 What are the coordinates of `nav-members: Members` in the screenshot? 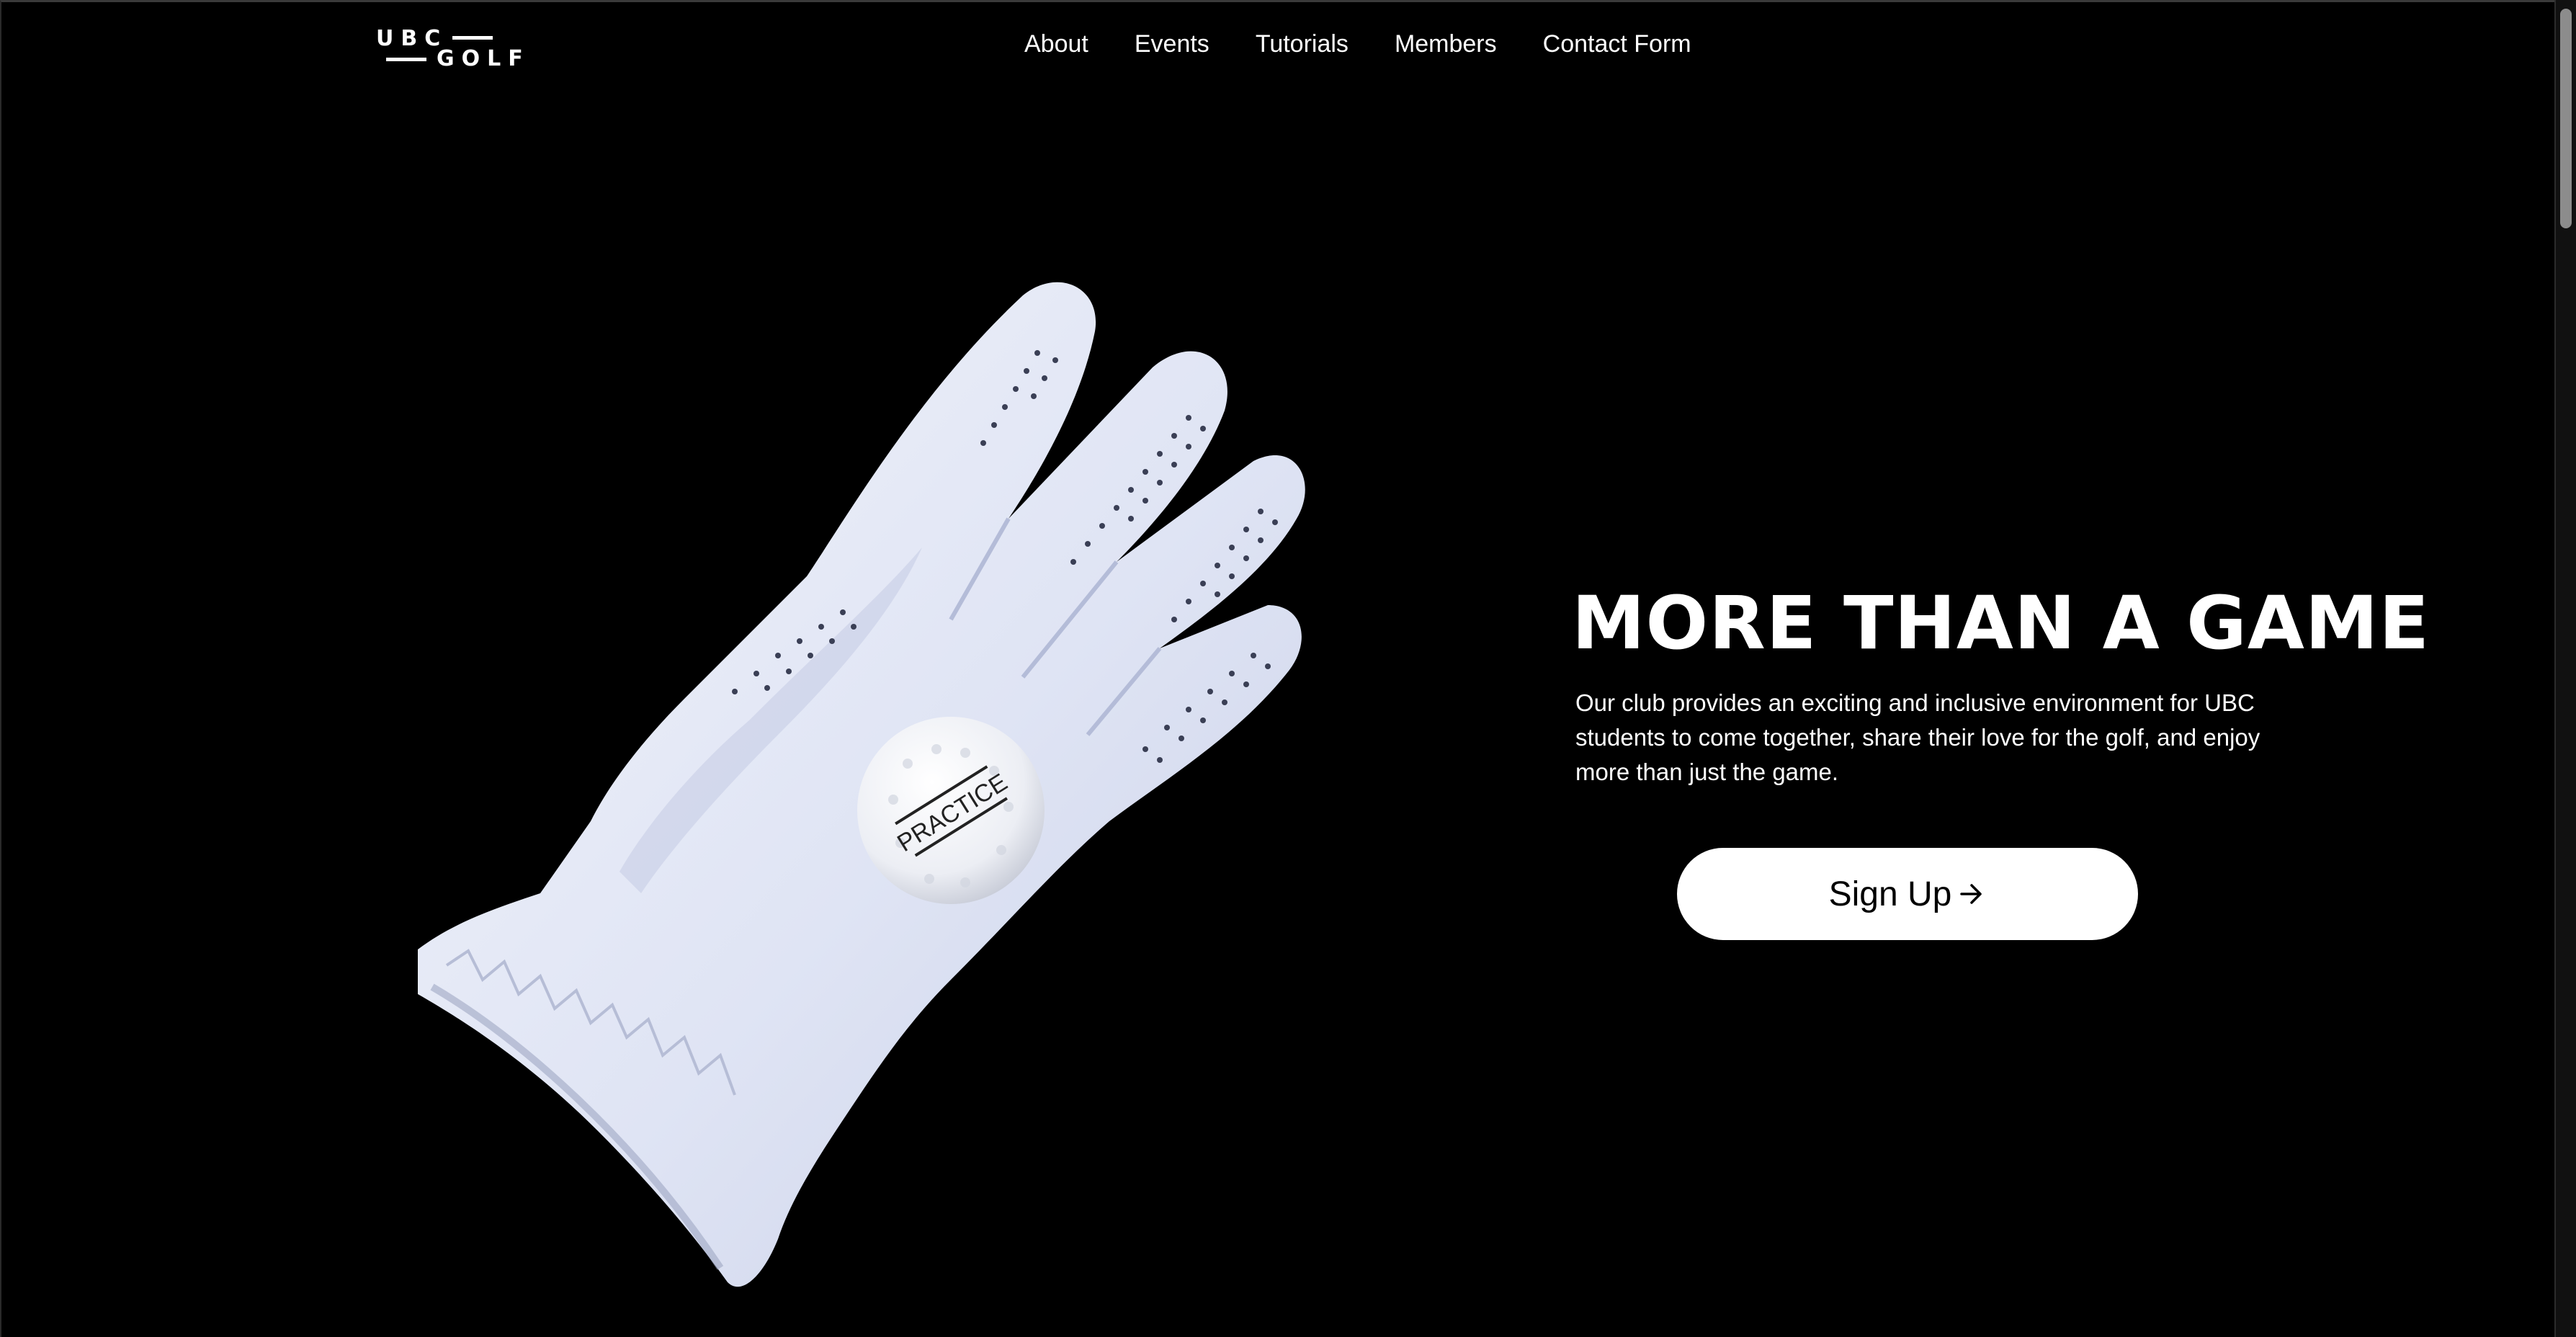 It's located at (1446, 44).